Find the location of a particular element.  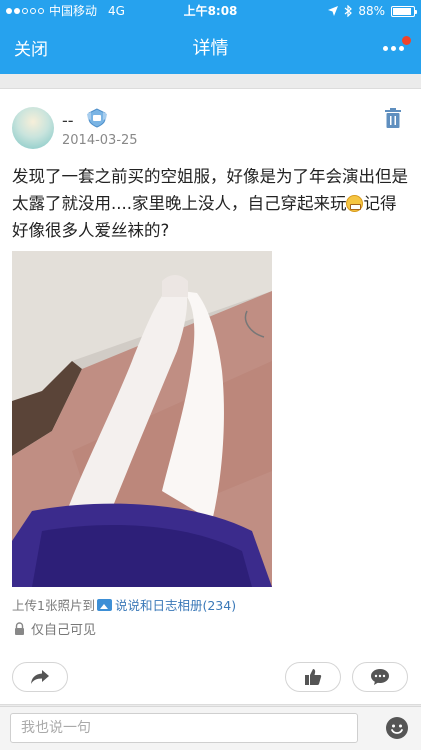

trash-icon is located at coordinates (393, 118).